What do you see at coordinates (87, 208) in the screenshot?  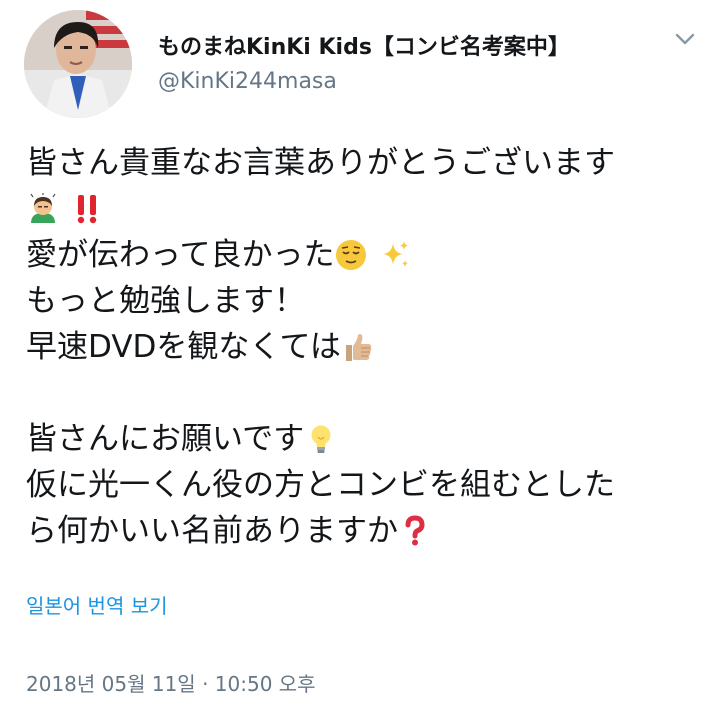 I see `double-exclamation-icon` at bounding box center [87, 208].